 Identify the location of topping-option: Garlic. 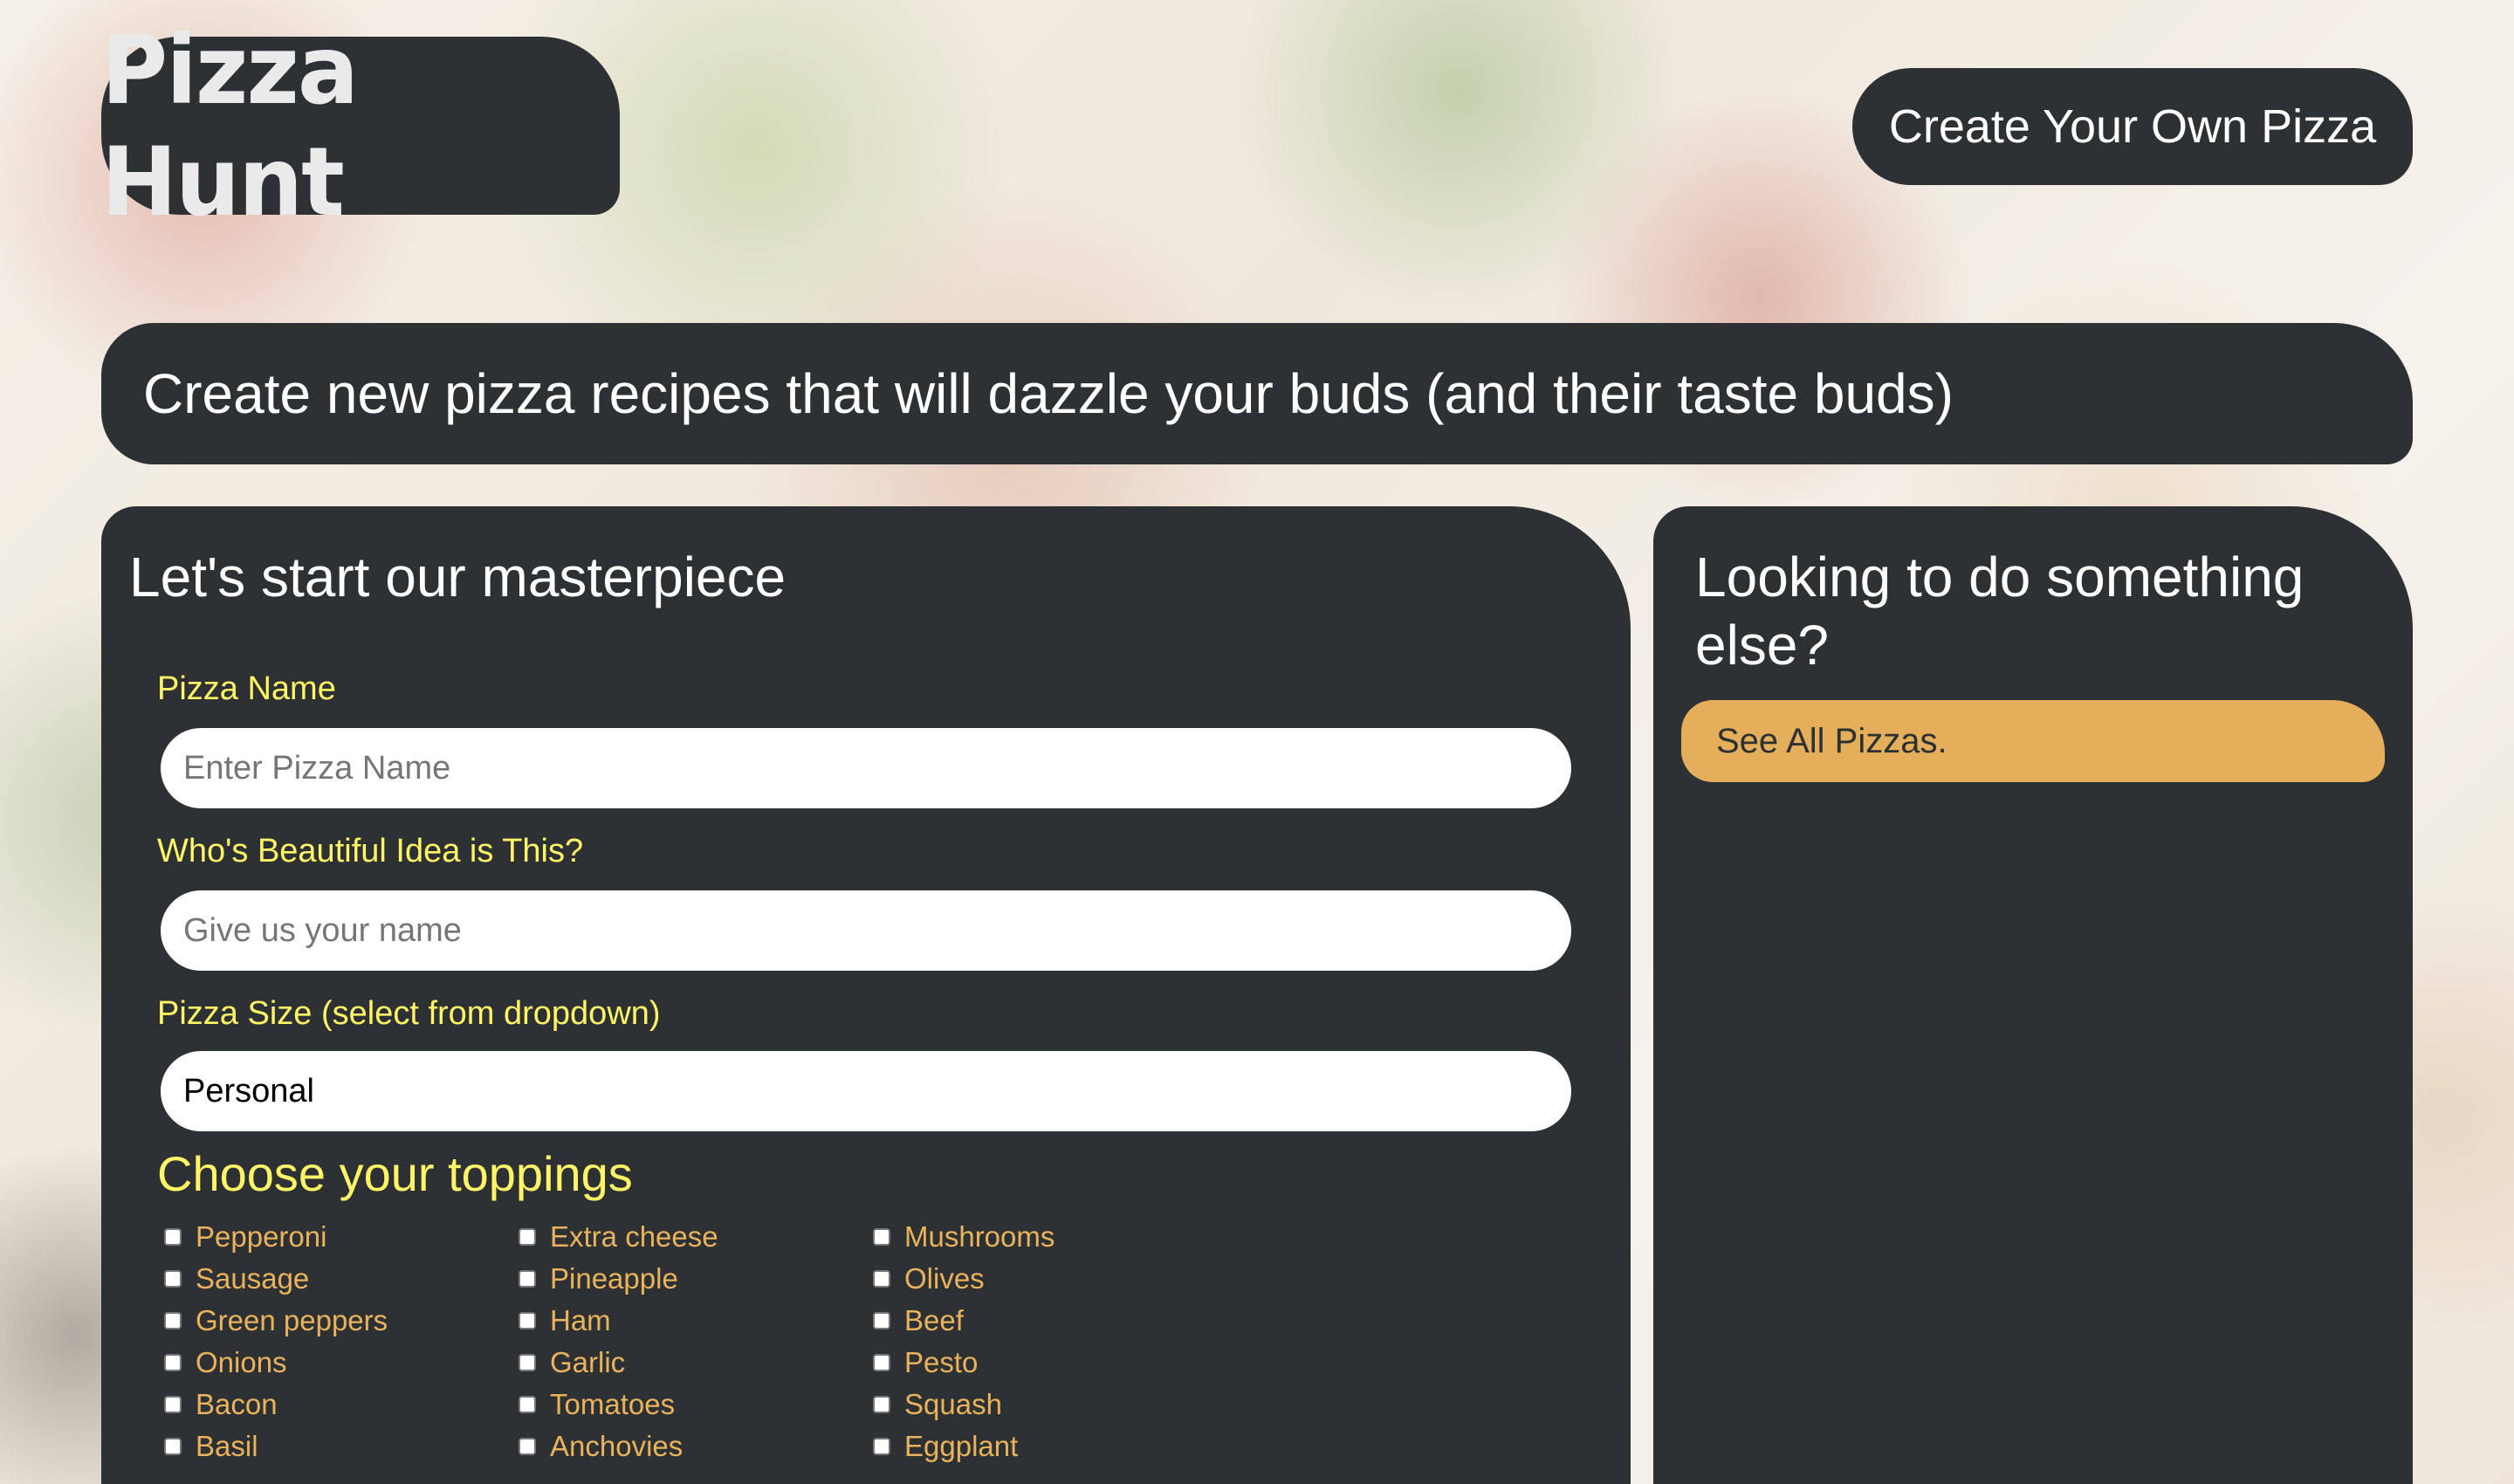
(572, 1362).